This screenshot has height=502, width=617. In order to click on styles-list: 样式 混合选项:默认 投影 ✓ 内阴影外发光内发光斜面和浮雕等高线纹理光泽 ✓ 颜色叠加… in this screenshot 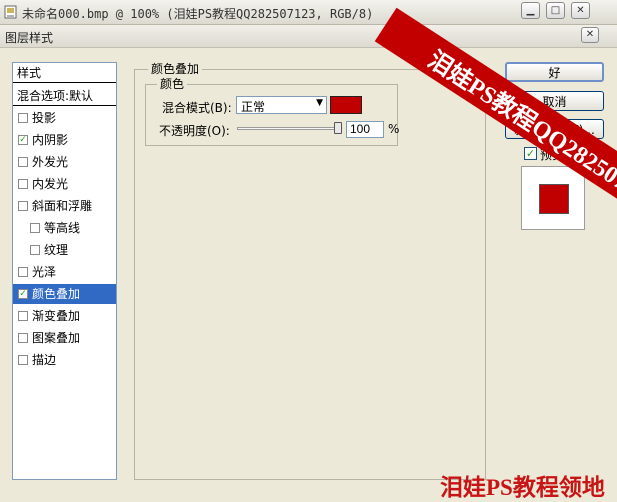, I will do `click(64, 271)`.